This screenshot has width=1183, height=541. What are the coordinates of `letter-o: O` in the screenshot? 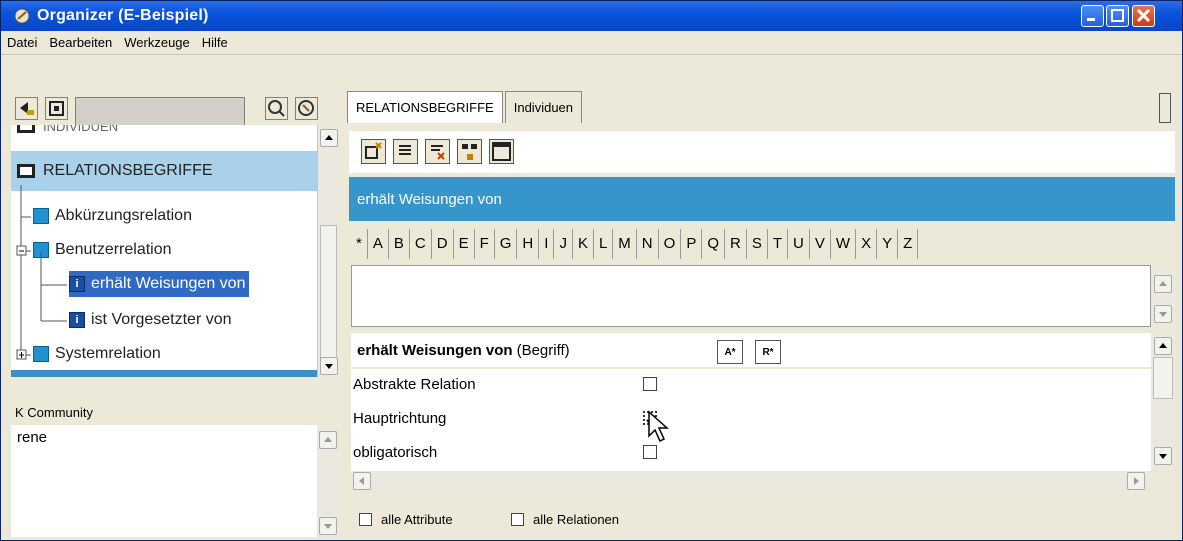 It's located at (670, 244).